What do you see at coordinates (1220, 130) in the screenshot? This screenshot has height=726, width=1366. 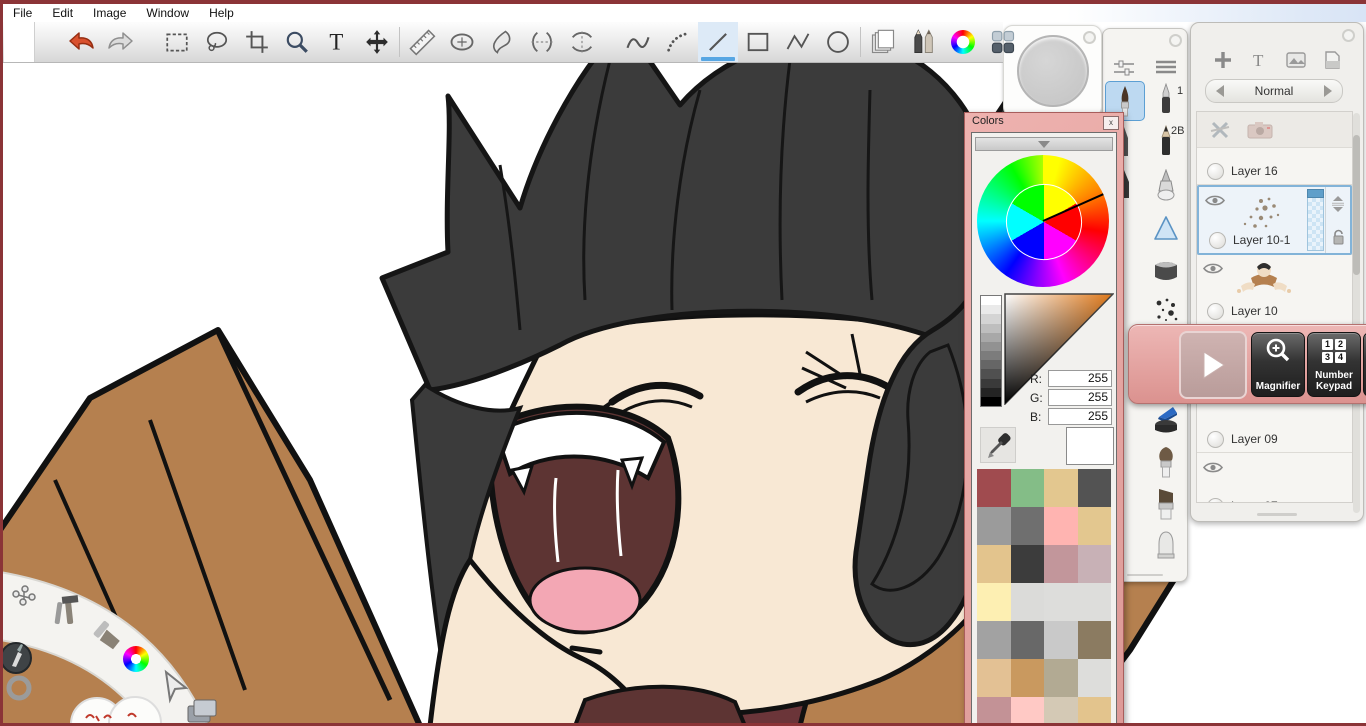 I see `delete-layer-icon` at bounding box center [1220, 130].